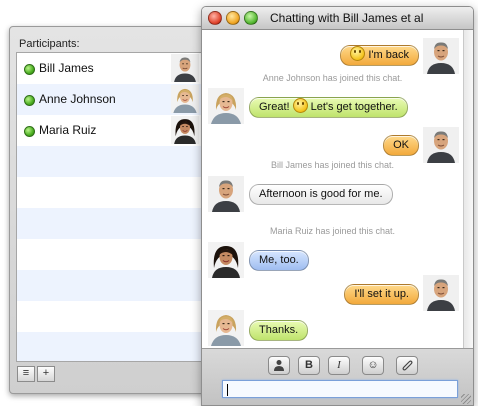  What do you see at coordinates (332, 165) in the screenshot?
I see `status-message: Bill James has joined this chat.` at bounding box center [332, 165].